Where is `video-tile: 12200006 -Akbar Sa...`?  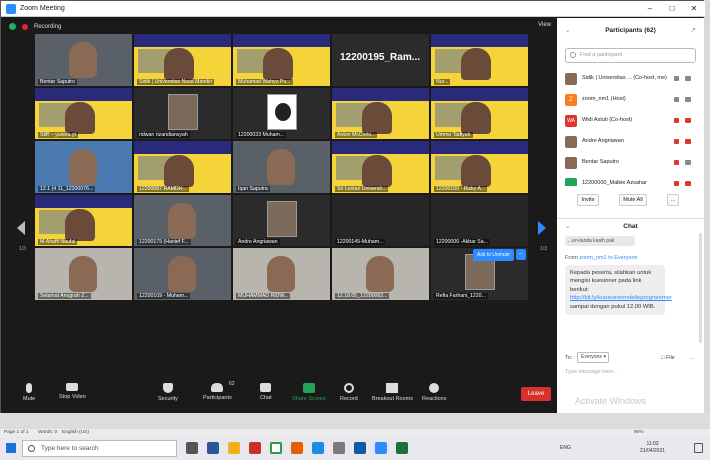 video-tile: 12200006 -Akbar Sa... is located at coordinates (479, 220).